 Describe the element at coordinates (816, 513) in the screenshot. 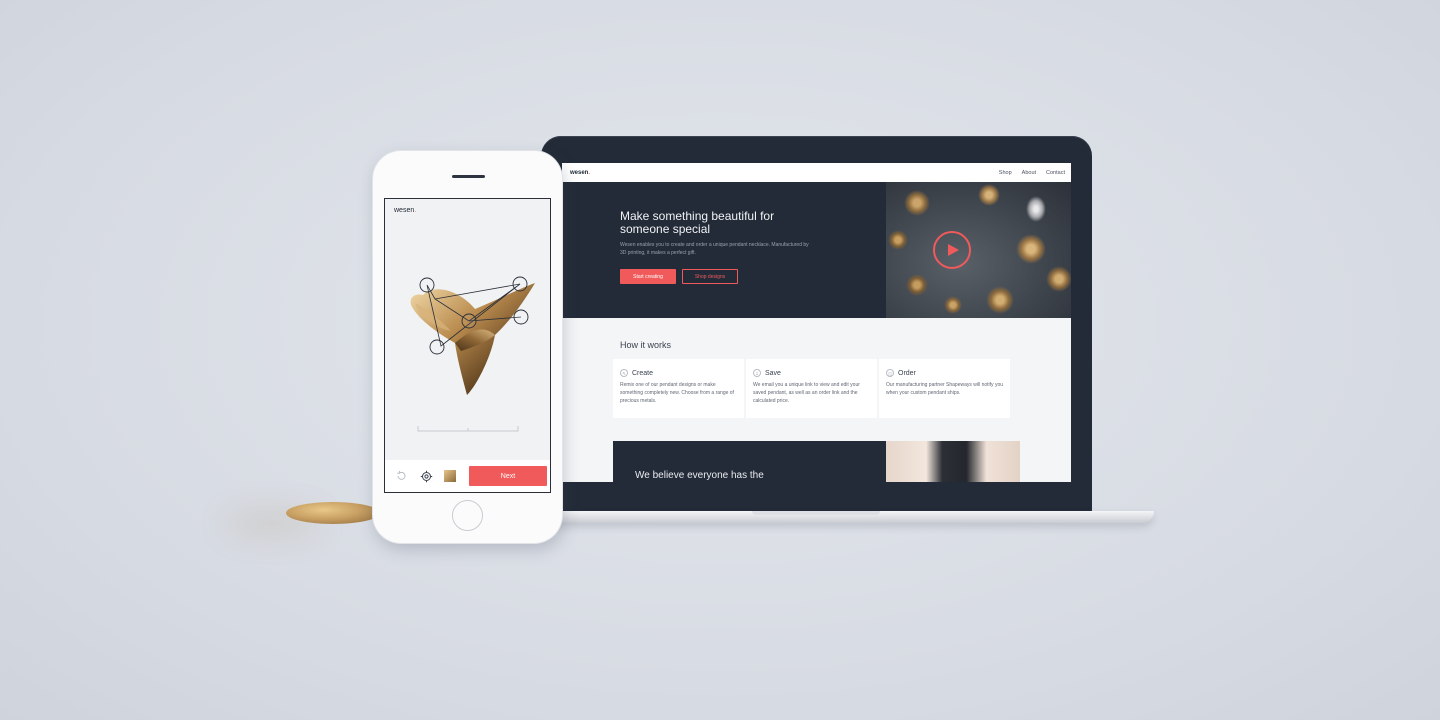

I see `laptop-notch` at that location.